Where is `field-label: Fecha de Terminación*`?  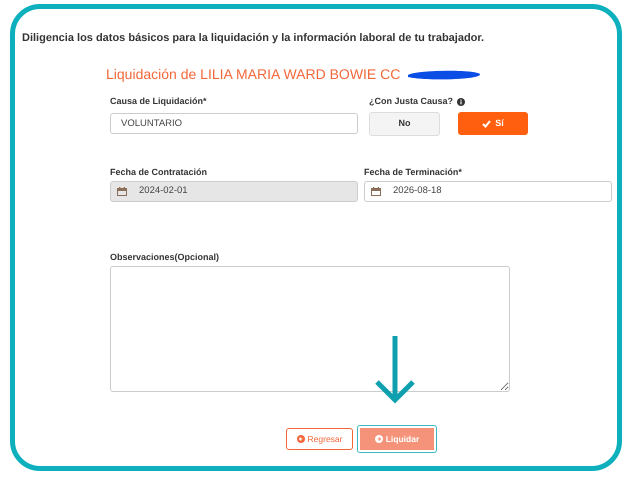 field-label: Fecha de Terminación* is located at coordinates (413, 172).